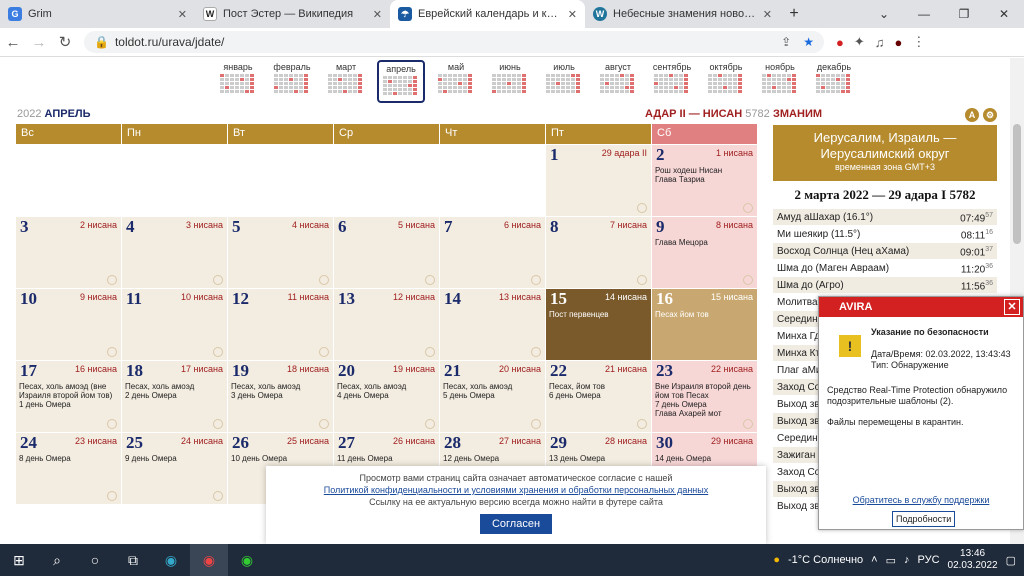 The width and height of the screenshot is (1024, 576). What do you see at coordinates (387, 325) in the screenshot?
I see `day-cell: 13 12 нисана` at bounding box center [387, 325].